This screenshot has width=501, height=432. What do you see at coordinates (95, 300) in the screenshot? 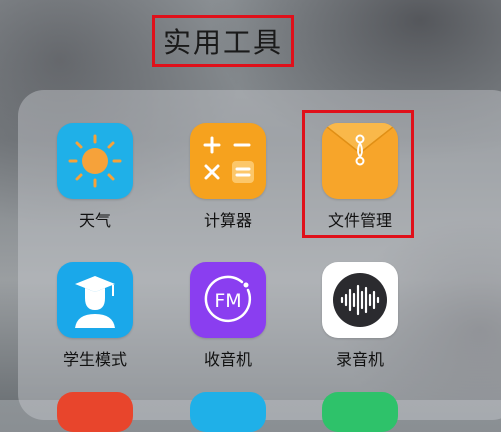
I see `graduate-icon` at bounding box center [95, 300].